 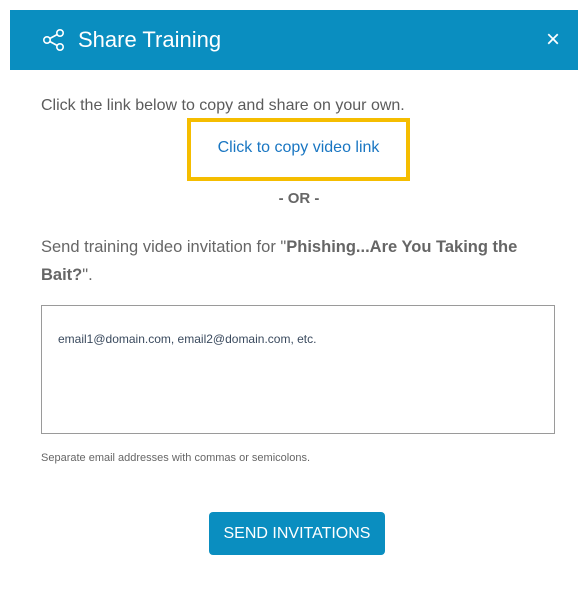 I want to click on invitation-prefix: Send training video invitation for ", so click(x=164, y=247).